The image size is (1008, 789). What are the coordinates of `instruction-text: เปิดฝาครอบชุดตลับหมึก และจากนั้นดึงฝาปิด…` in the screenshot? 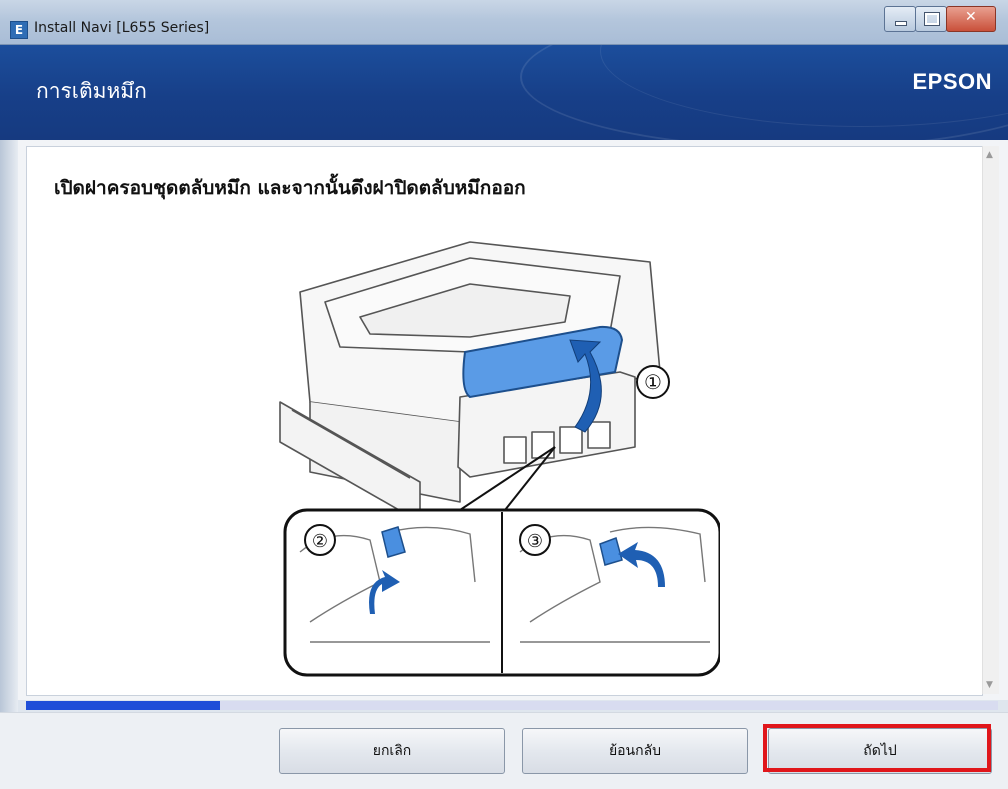 It's located at (290, 188).